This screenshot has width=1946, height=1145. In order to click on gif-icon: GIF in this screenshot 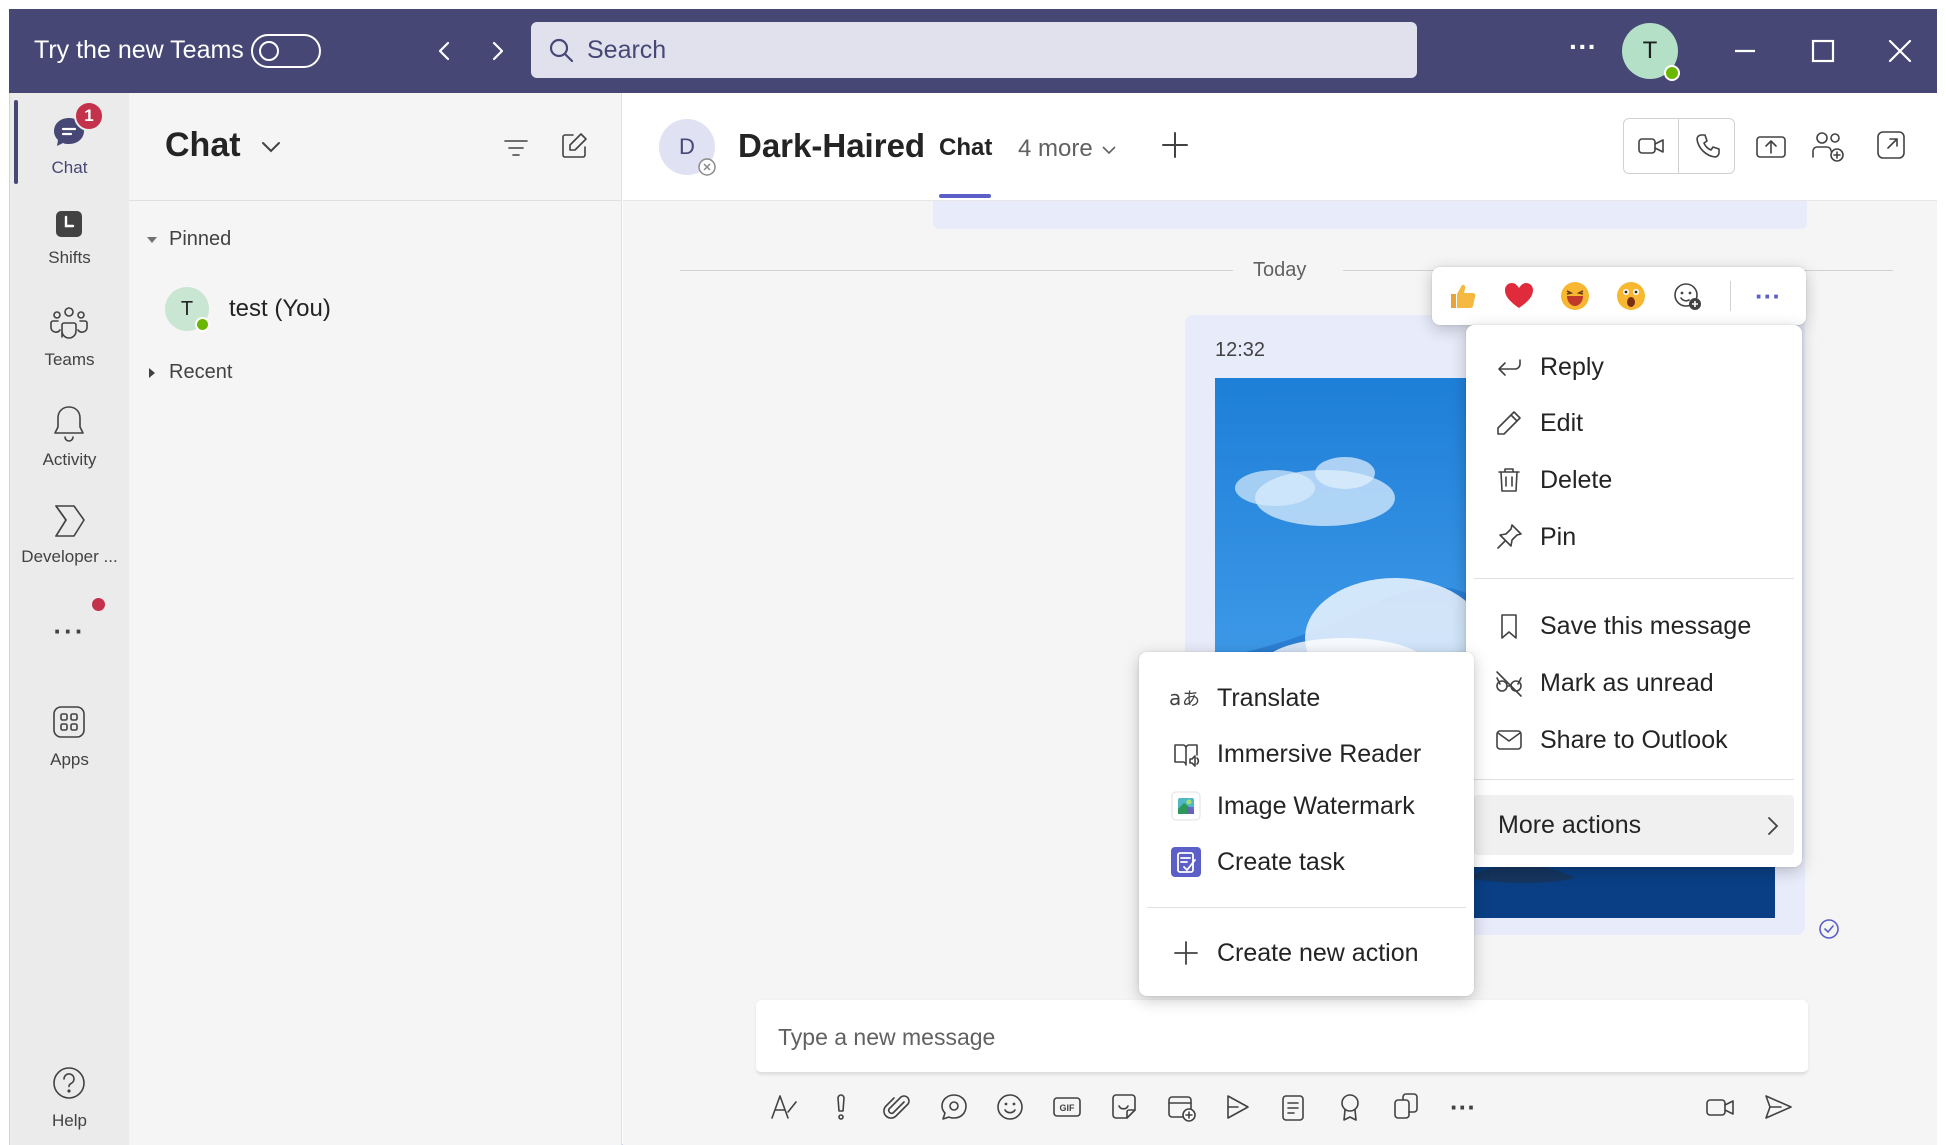, I will do `click(1067, 1107)`.